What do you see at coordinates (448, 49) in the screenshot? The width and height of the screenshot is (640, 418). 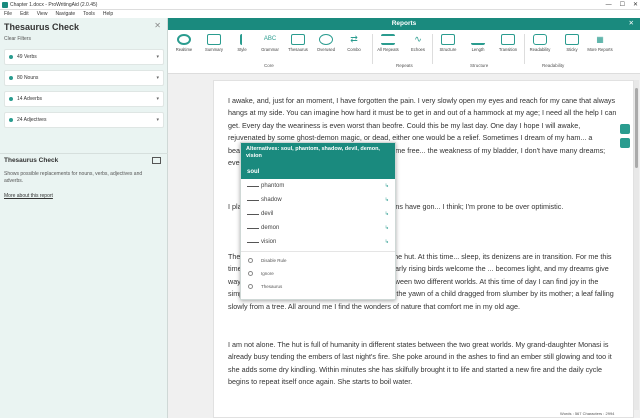 I see `tool-label: Structure` at bounding box center [448, 49].